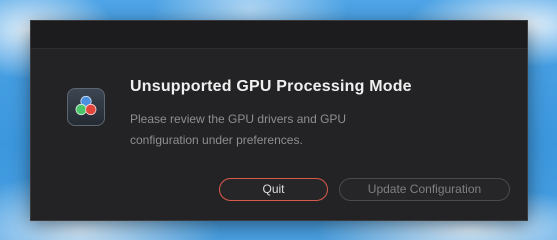 Image resolution: width=557 pixels, height=240 pixels. What do you see at coordinates (424, 189) in the screenshot?
I see `update-configuration-button: Update Configuration` at bounding box center [424, 189].